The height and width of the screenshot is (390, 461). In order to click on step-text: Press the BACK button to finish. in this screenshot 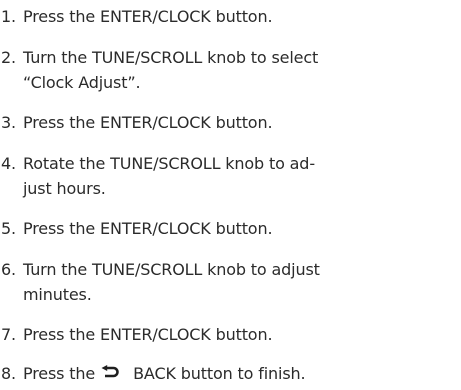, I will do `click(164, 374)`.